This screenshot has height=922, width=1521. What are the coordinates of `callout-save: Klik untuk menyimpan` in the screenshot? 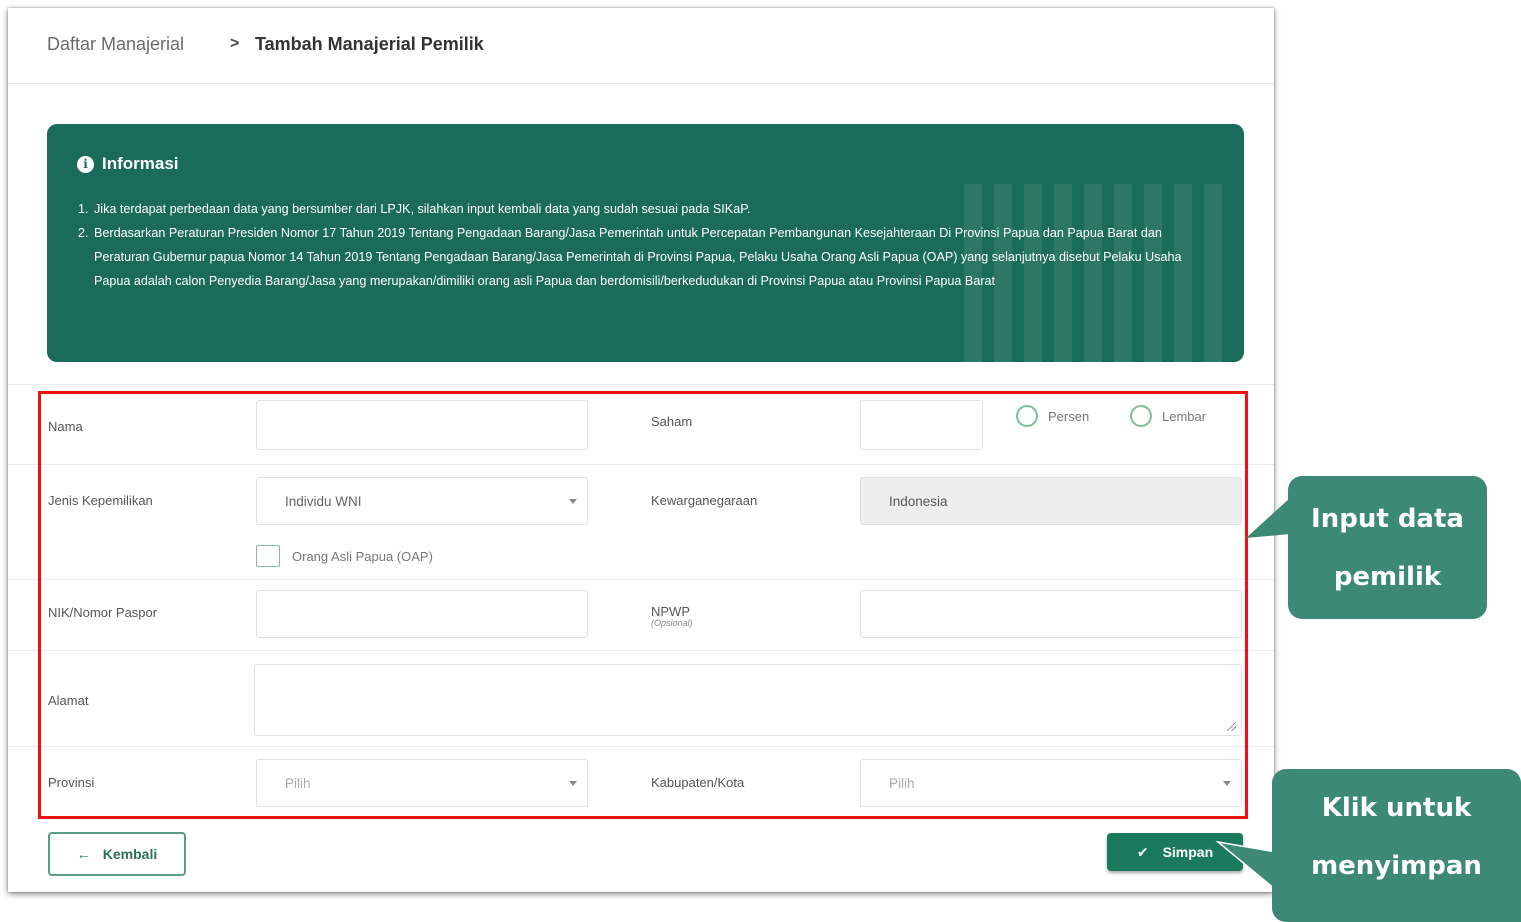 It's located at (1396, 845).